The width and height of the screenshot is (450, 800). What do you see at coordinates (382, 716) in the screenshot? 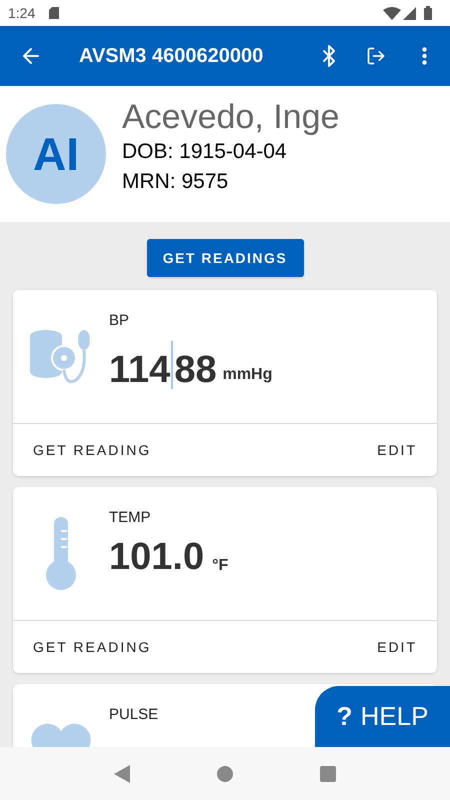
I see `help-button: ? HELP` at bounding box center [382, 716].